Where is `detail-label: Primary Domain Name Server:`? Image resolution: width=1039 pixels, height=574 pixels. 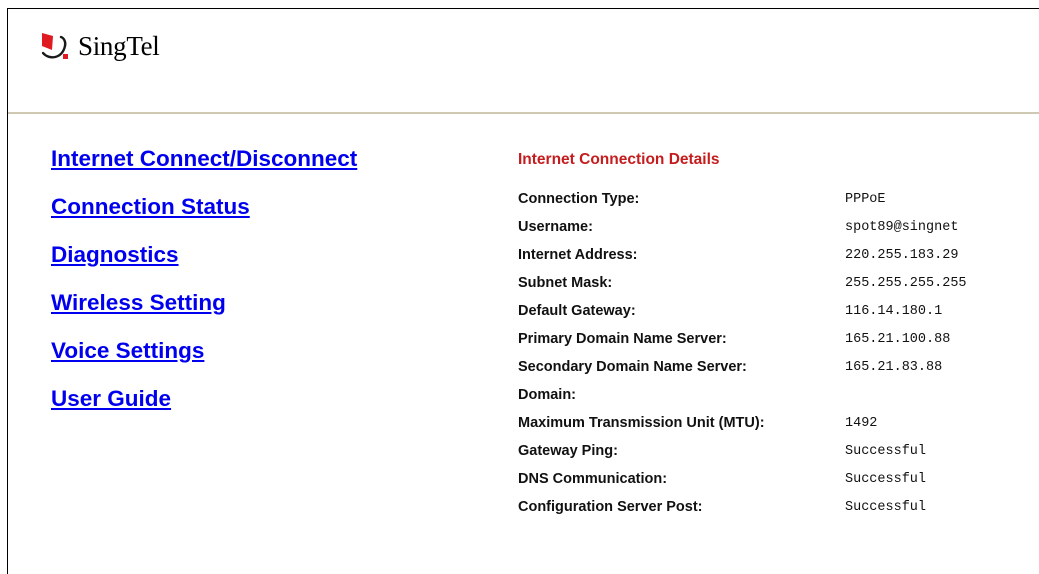 detail-label: Primary Domain Name Server: is located at coordinates (622, 339).